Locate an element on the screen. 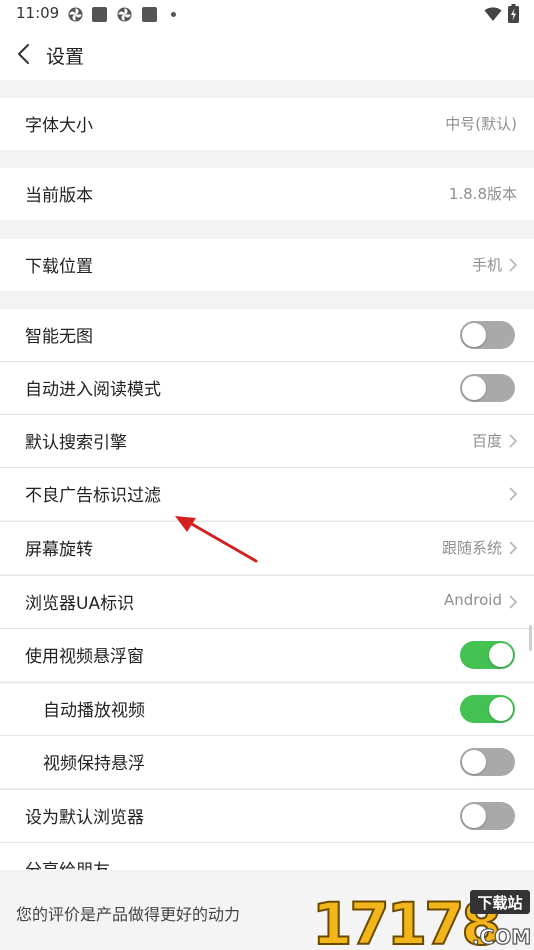  setting-auto-reading-mode: 自动进入阅读模式 is located at coordinates (267, 388).